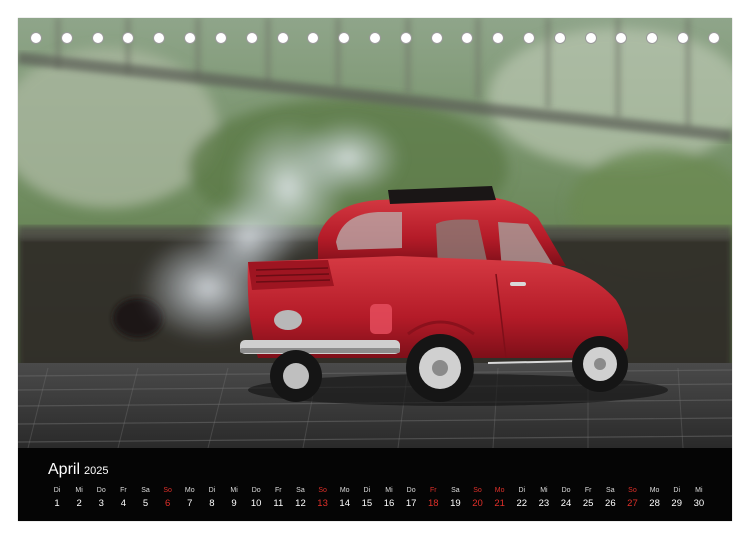  What do you see at coordinates (123, 503) in the screenshot?
I see `day-number: 4` at bounding box center [123, 503].